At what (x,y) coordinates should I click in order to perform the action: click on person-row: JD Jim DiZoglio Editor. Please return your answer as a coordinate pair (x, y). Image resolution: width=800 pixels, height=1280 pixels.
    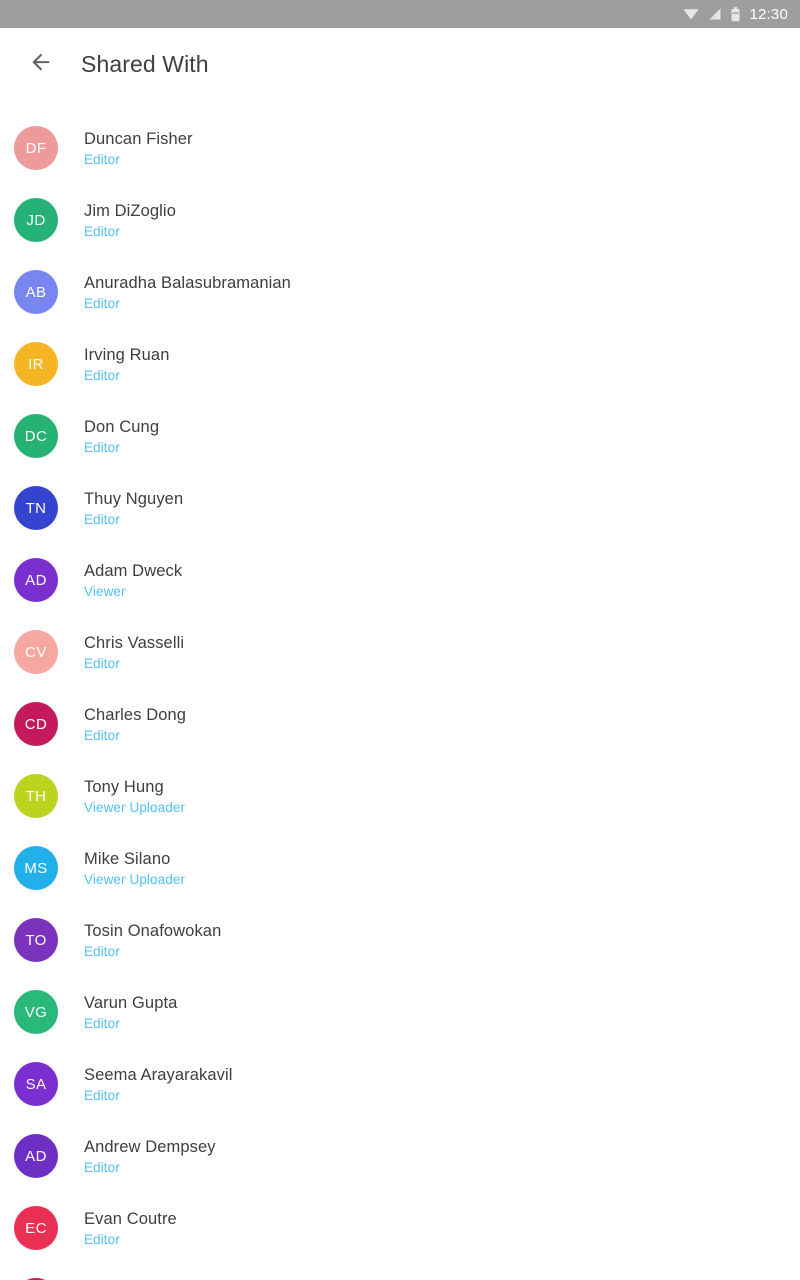
    Looking at the image, I should click on (400, 220).